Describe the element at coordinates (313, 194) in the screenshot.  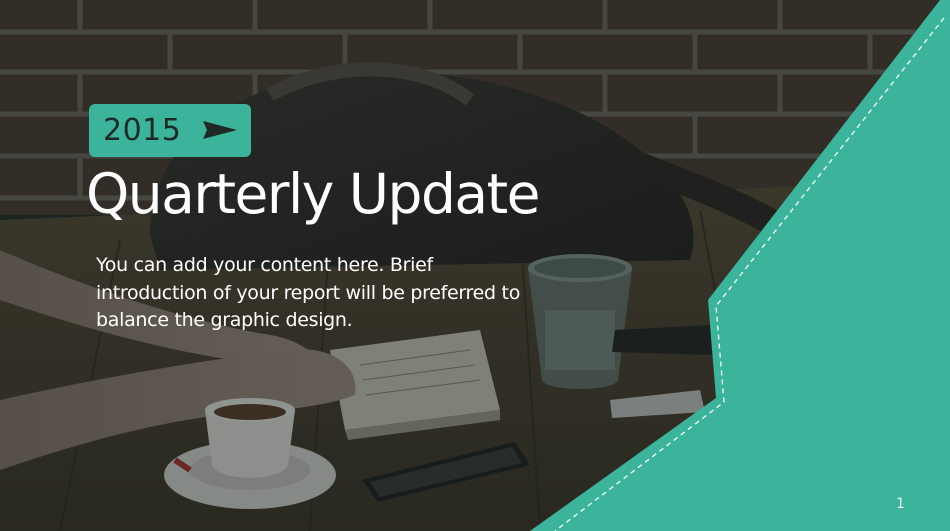
I see `slide-title: Quarterly Update` at that location.